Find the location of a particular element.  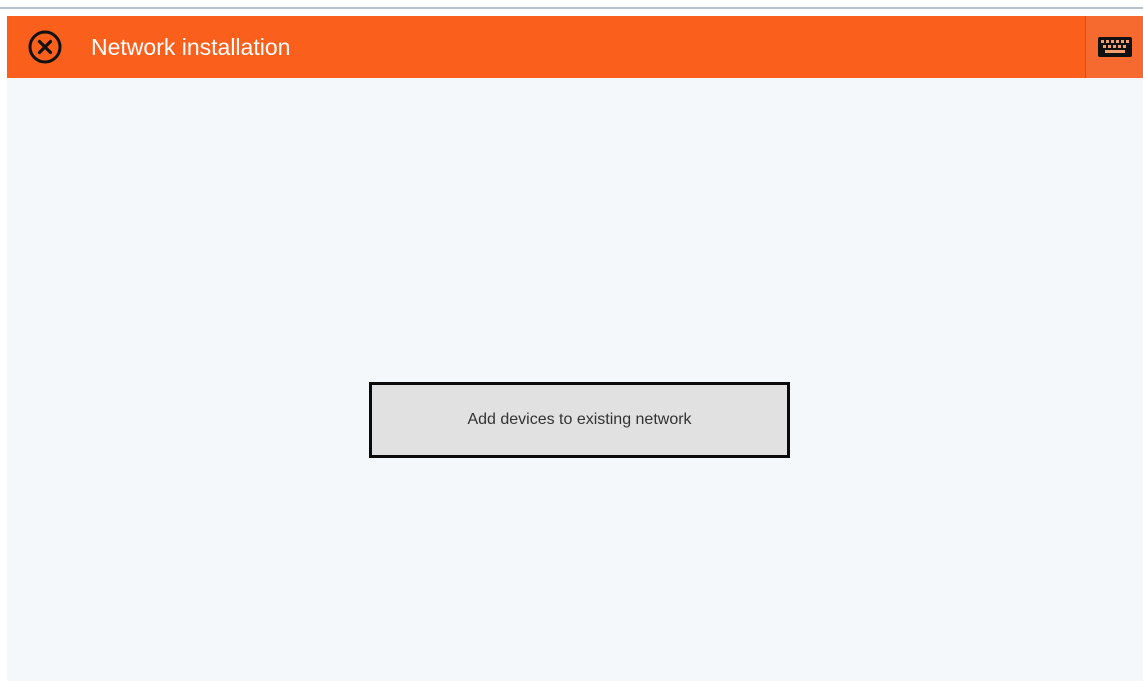

close-button is located at coordinates (45, 47).